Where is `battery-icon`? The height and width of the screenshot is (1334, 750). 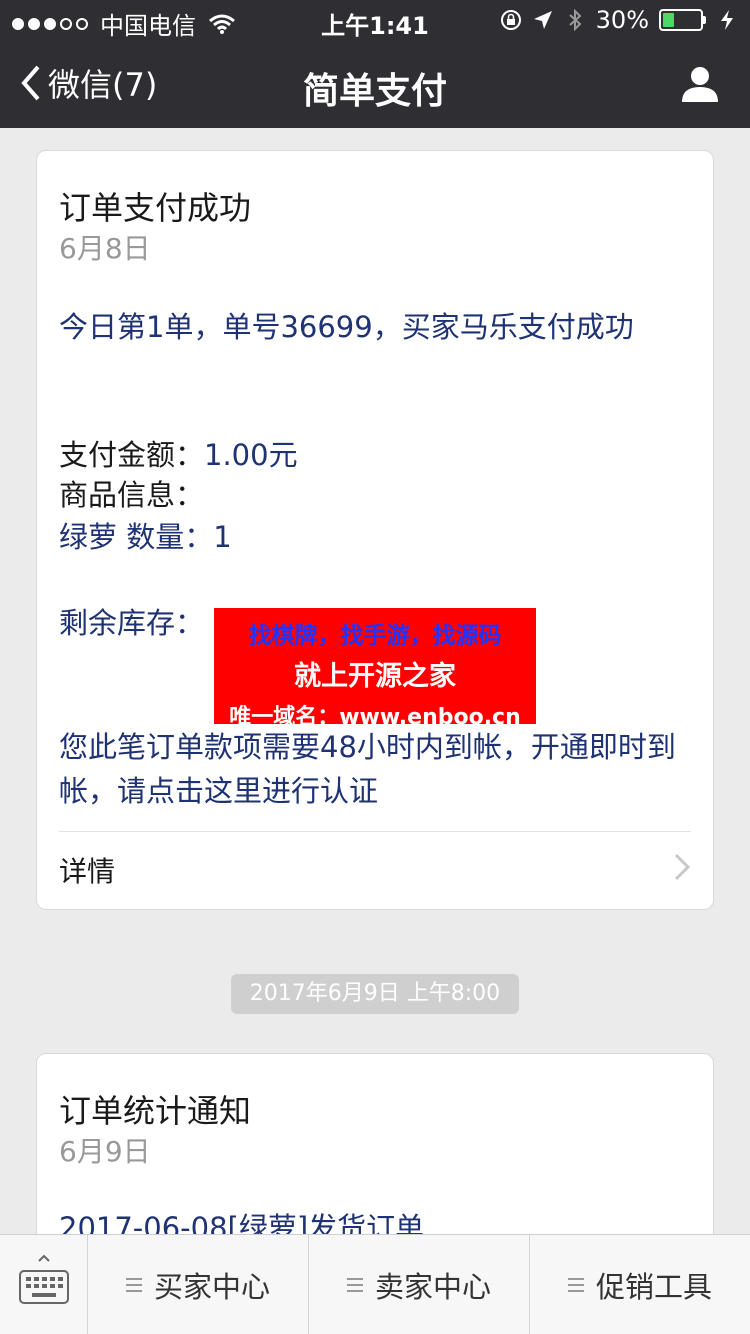
battery-icon is located at coordinates (682, 20).